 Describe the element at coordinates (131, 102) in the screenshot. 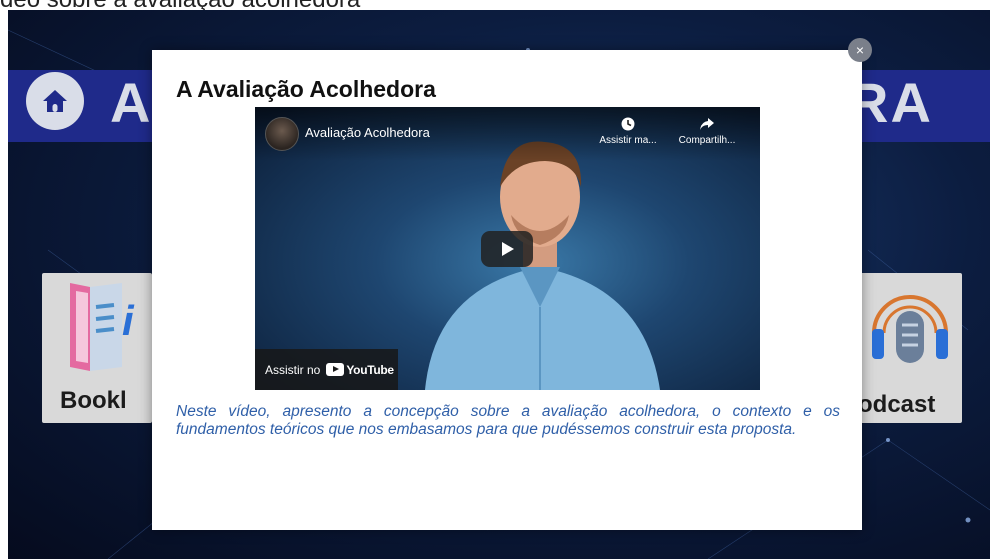

I see `banner-title-fragment-left: A` at that location.